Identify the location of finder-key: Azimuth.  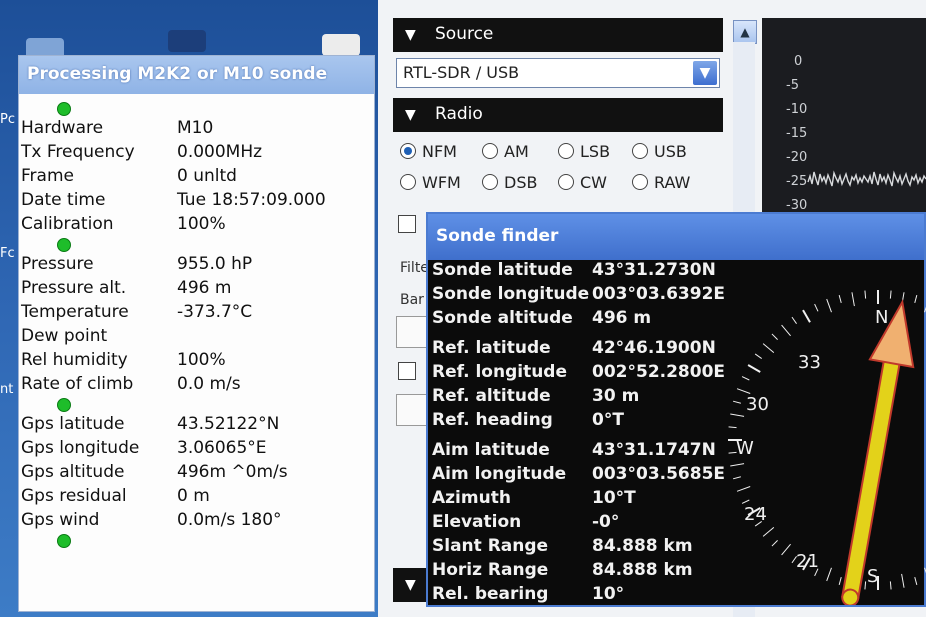
(471, 498).